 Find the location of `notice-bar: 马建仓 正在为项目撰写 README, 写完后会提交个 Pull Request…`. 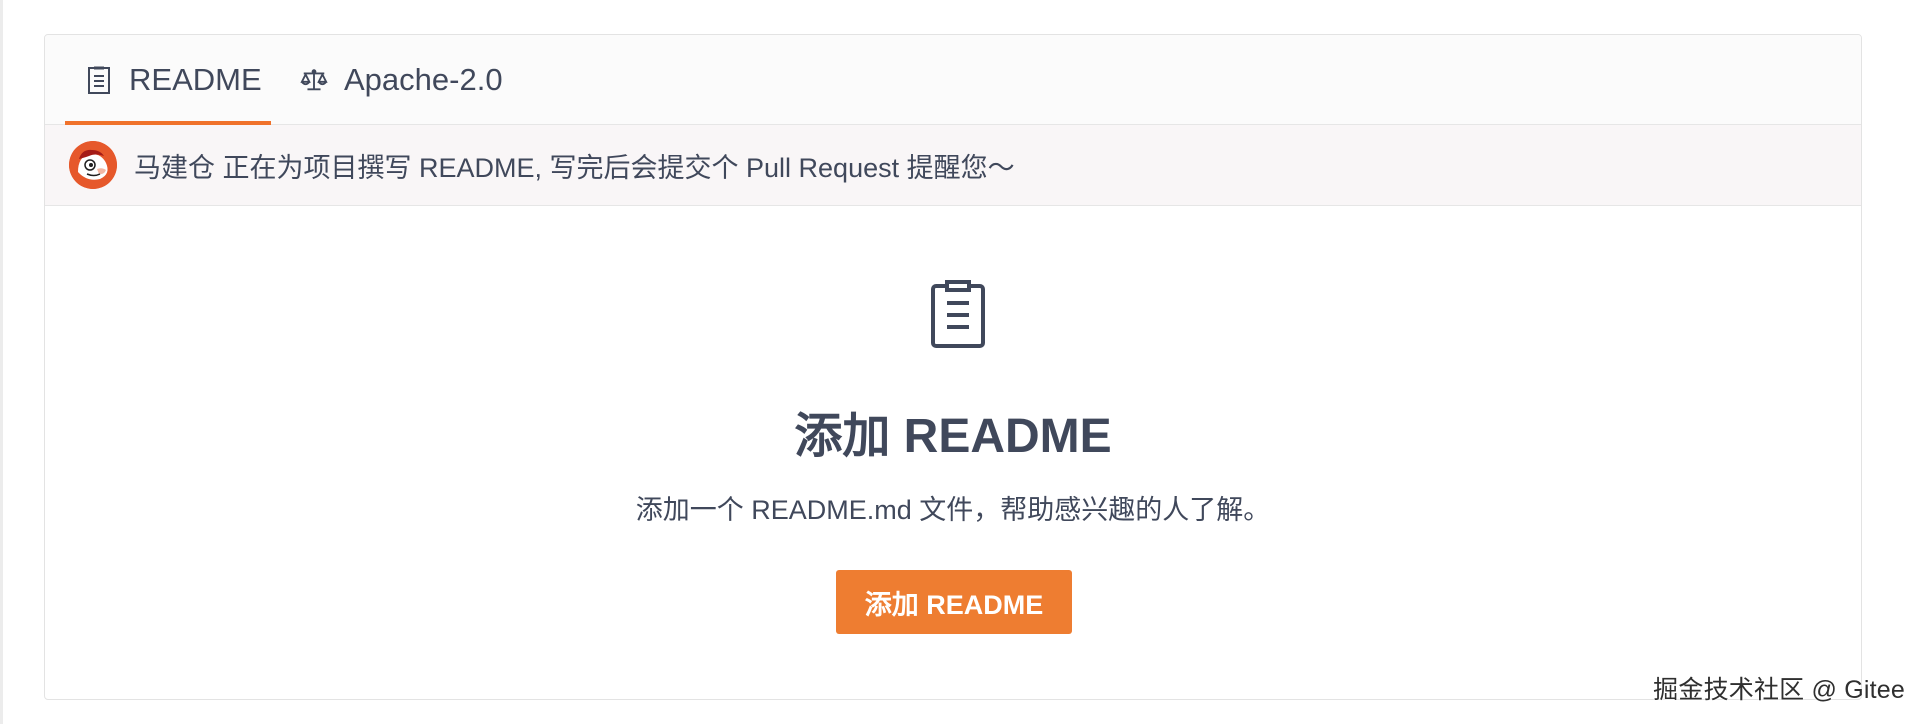

notice-bar: 马建仓 正在为项目撰写 README, 写完后会提交个 Pull Request… is located at coordinates (953, 165).